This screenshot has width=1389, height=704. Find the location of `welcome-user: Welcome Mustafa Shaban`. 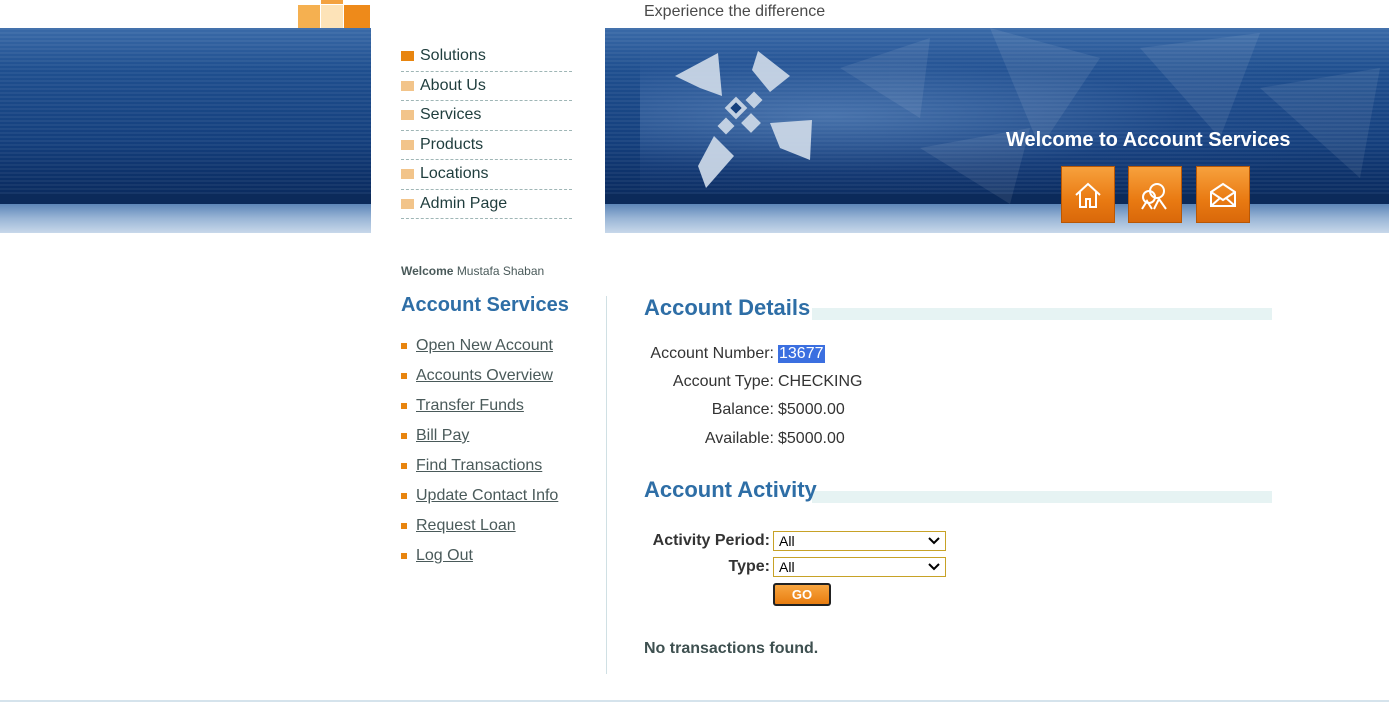

welcome-user: Welcome Mustafa Shaban is located at coordinates (472, 271).